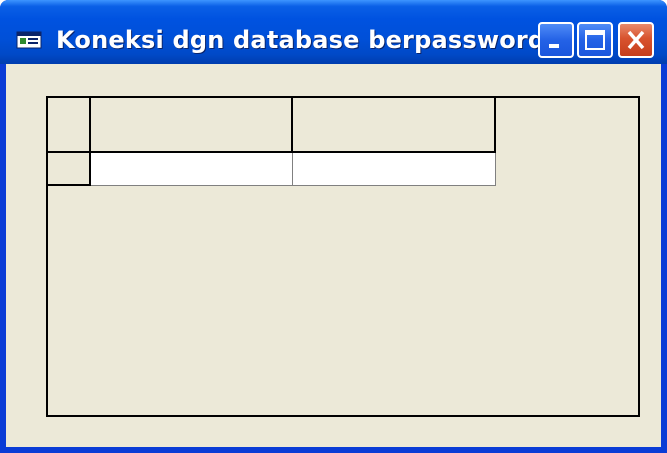  I want to click on close-button, so click(636, 40).